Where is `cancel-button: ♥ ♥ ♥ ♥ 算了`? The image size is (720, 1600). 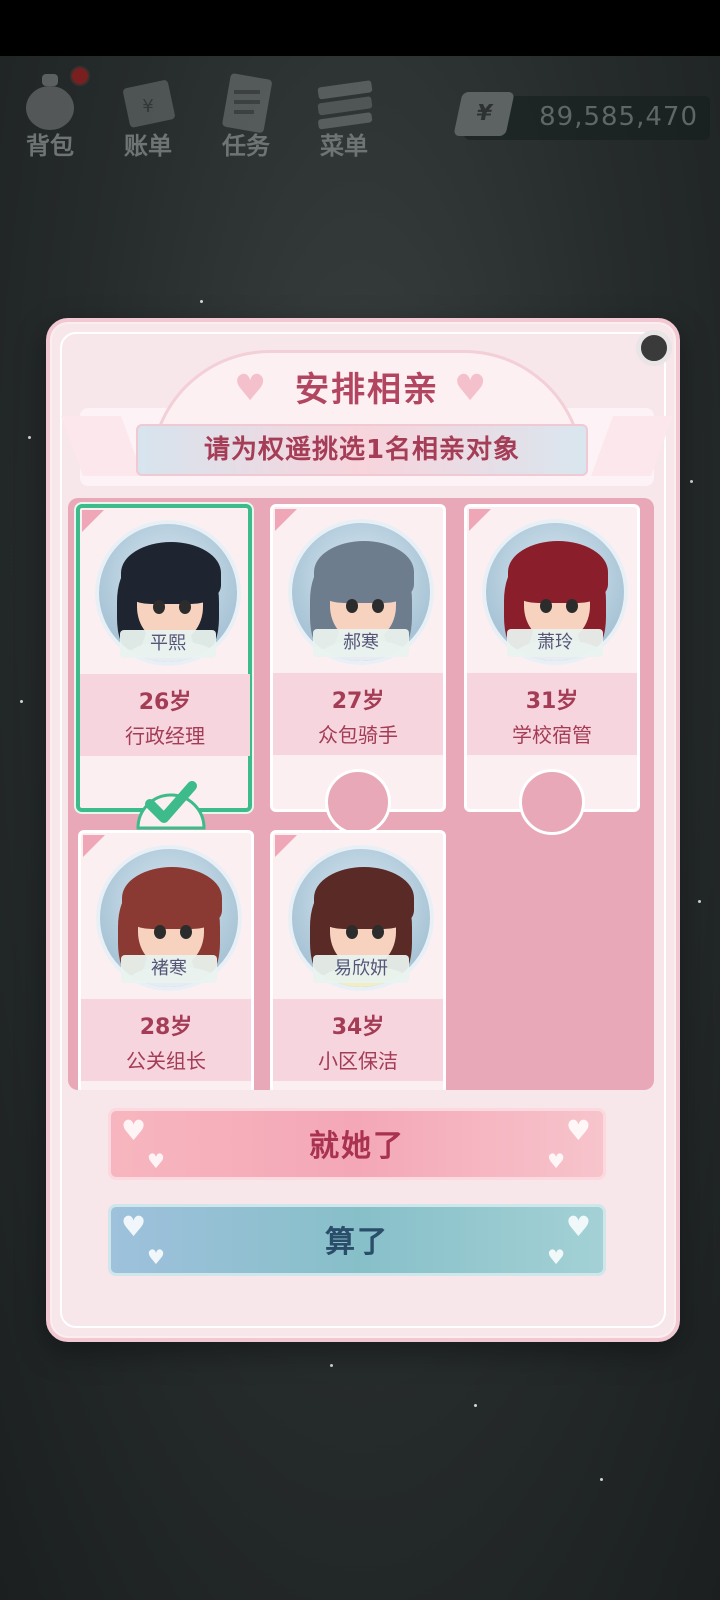 cancel-button: ♥ ♥ ♥ ♥ 算了 is located at coordinates (357, 1240).